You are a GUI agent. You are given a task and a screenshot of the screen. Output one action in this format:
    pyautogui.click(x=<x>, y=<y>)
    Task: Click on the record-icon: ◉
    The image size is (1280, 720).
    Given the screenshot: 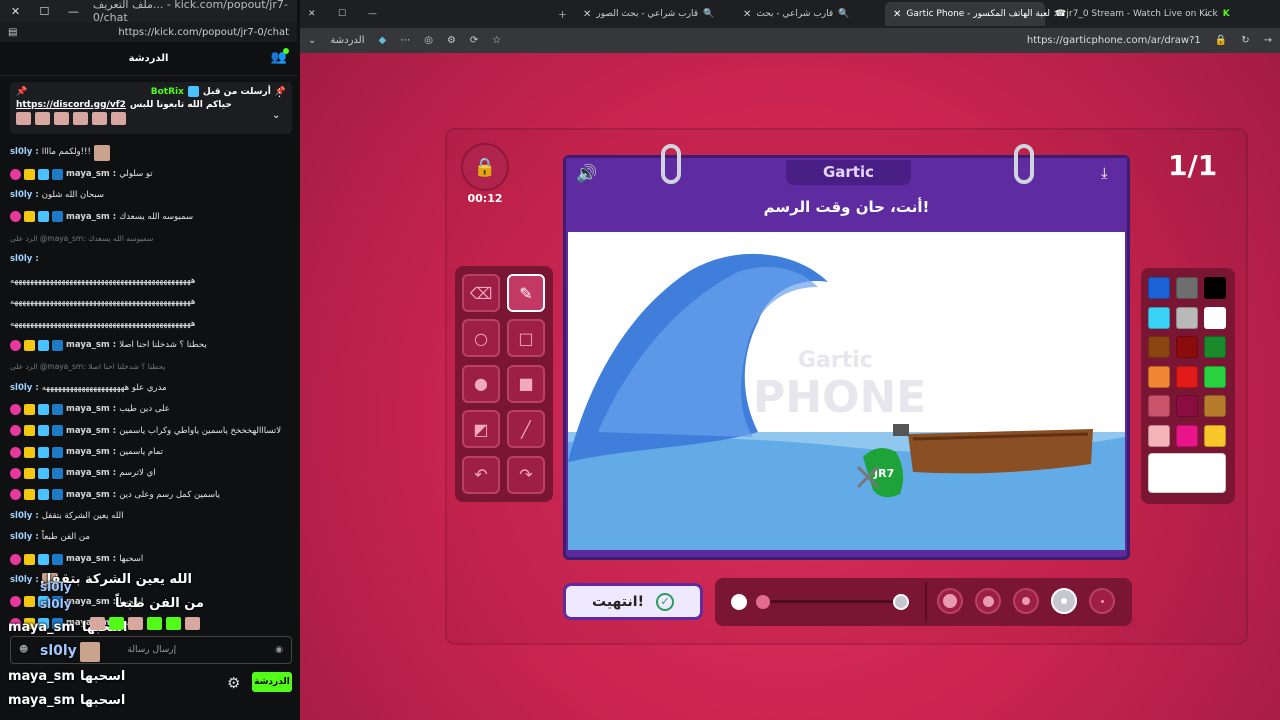 What is the action you would take?
    pyautogui.click(x=279, y=650)
    